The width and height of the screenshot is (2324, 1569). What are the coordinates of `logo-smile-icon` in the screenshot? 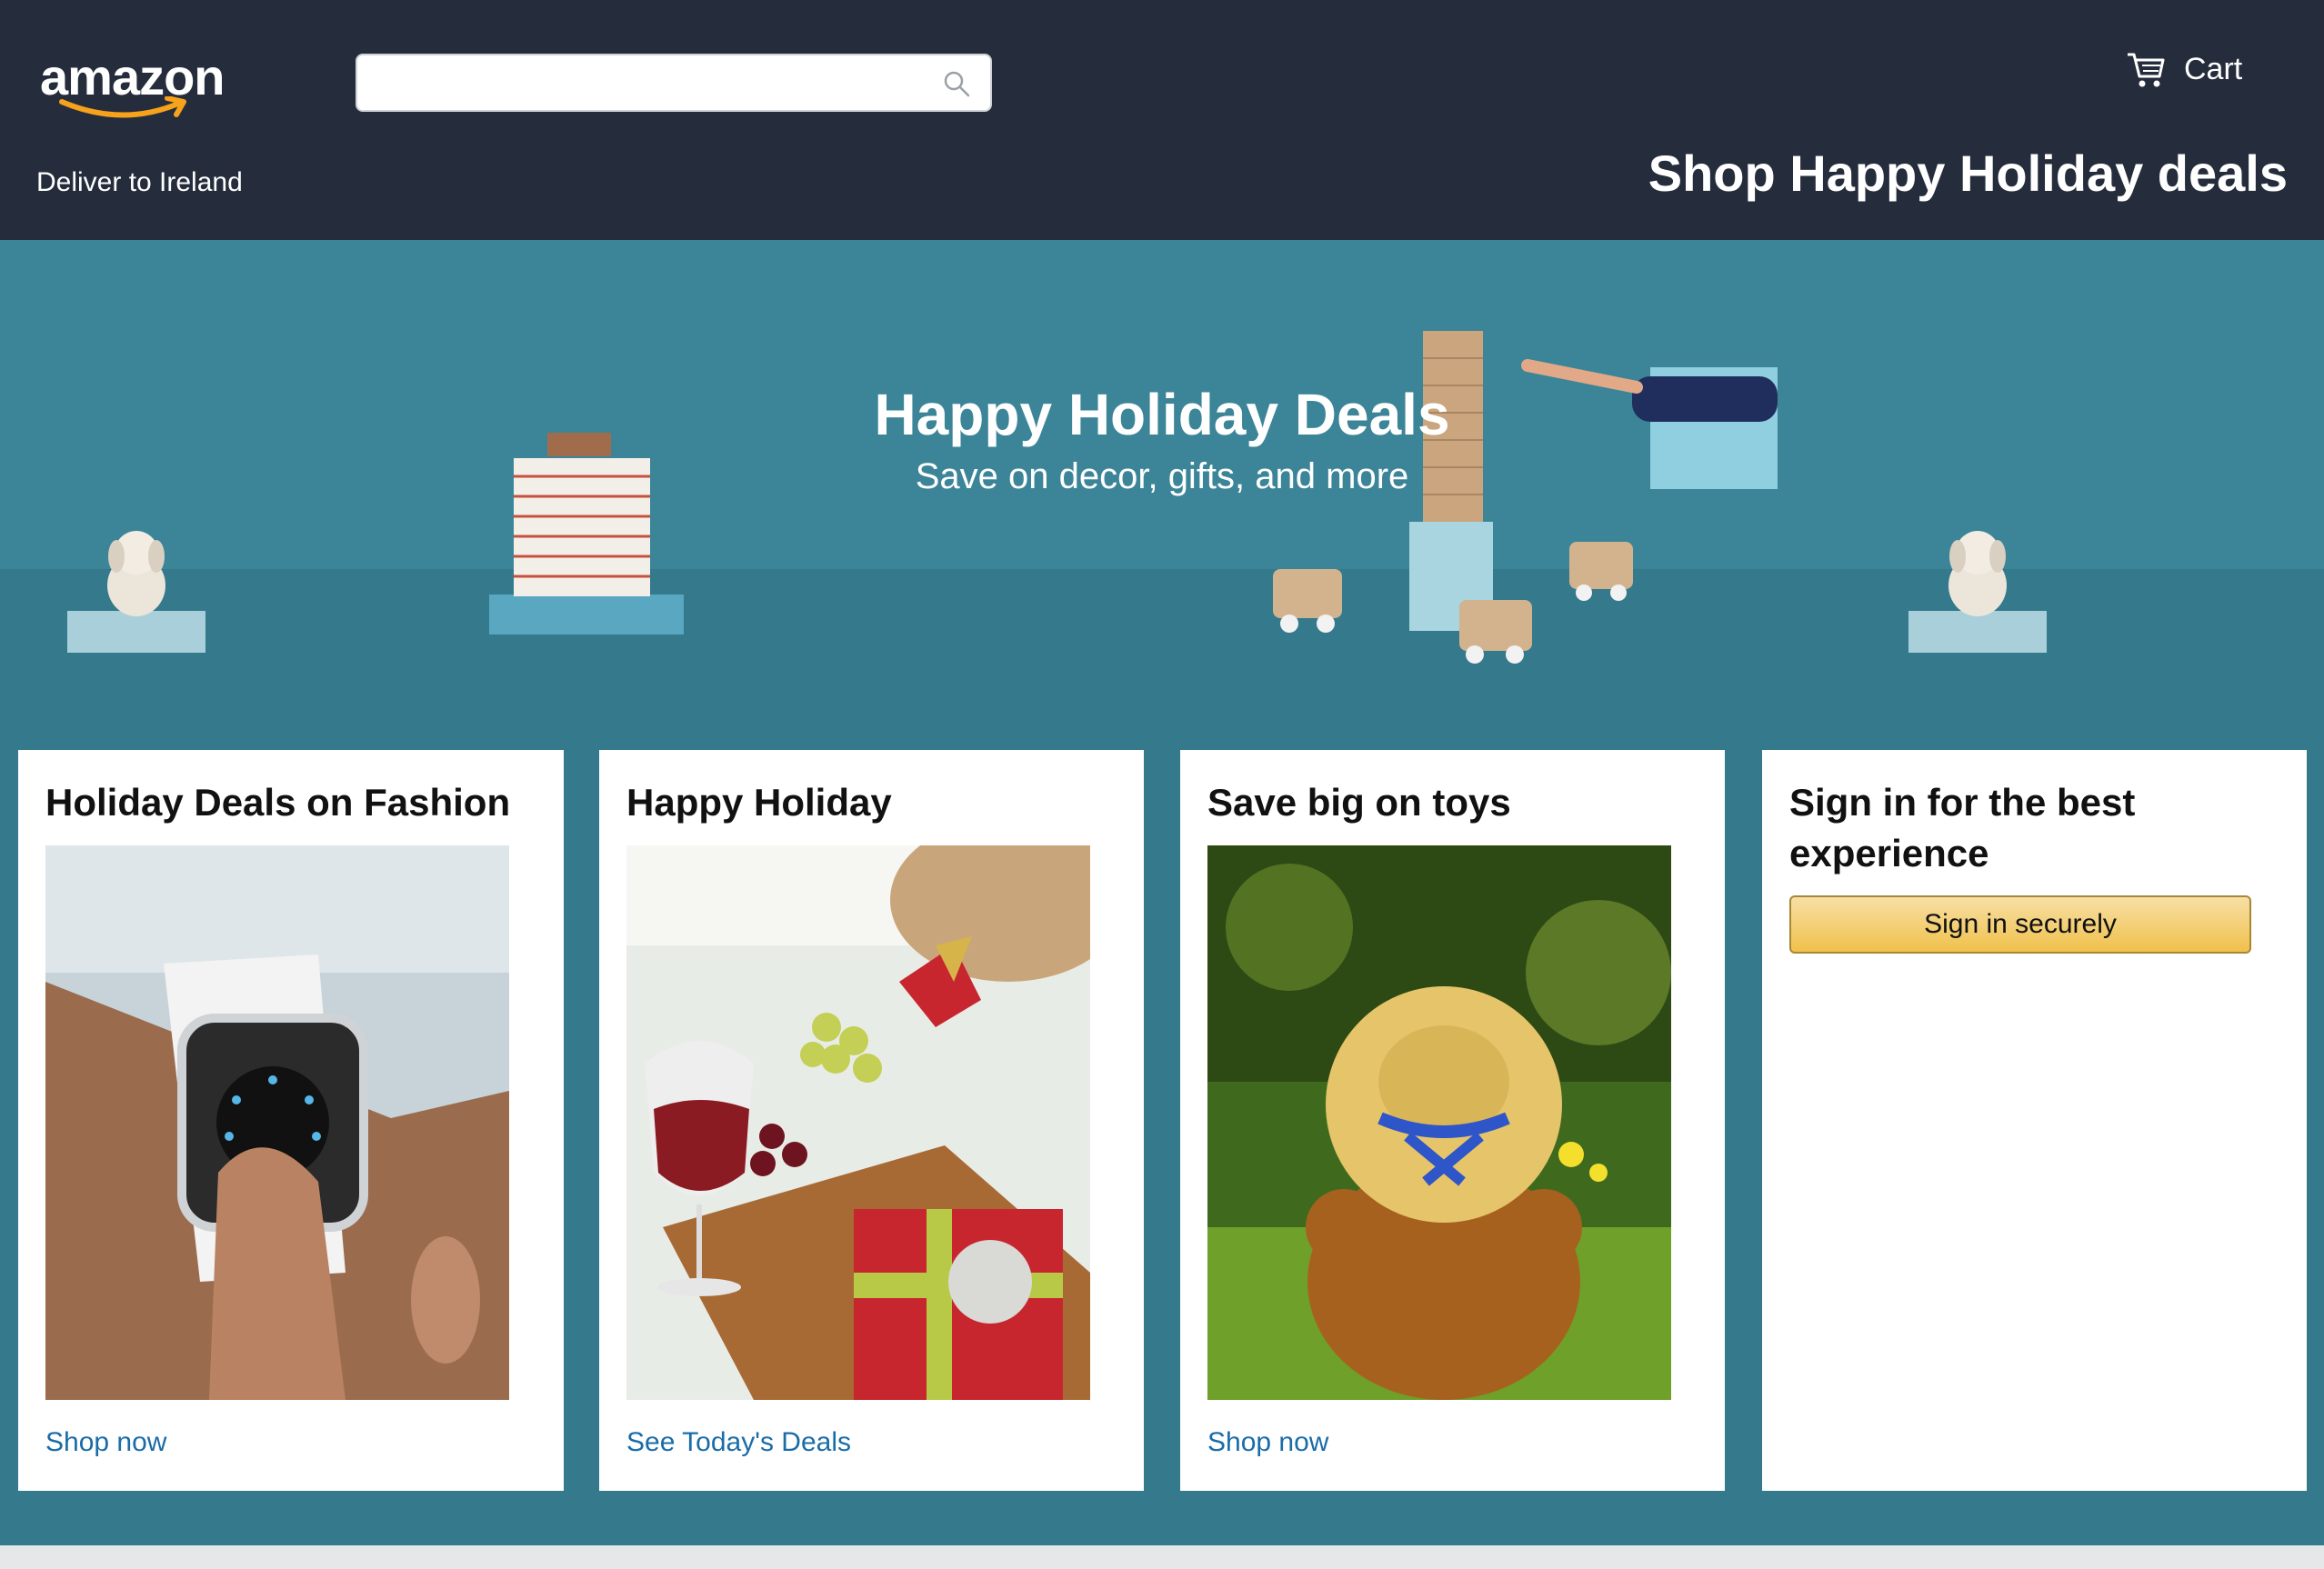 It's located at (122, 107).